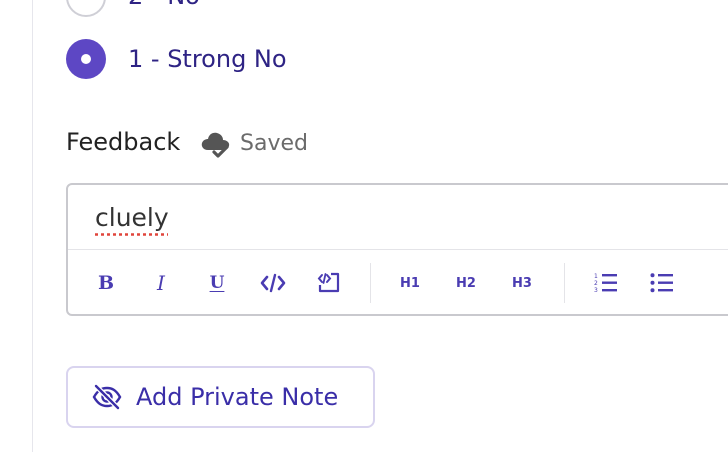 The image size is (728, 452). What do you see at coordinates (215, 145) in the screenshot?
I see `cloud-check-icon` at bounding box center [215, 145].